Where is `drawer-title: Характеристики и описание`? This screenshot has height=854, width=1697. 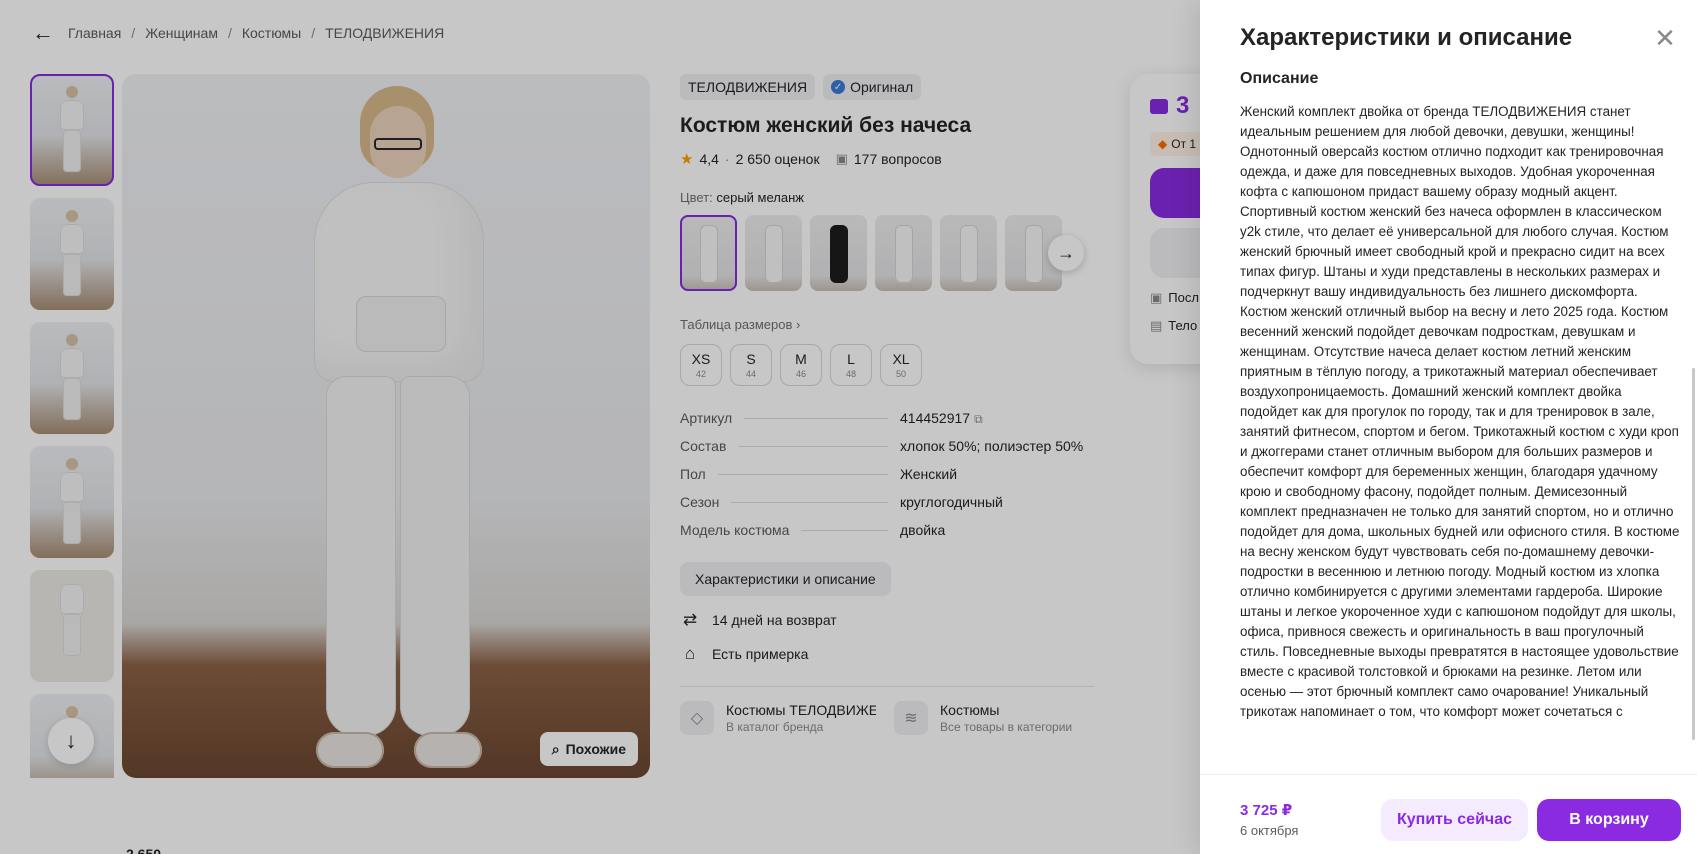
drawer-title: Характеристики и описание is located at coordinates (1406, 37).